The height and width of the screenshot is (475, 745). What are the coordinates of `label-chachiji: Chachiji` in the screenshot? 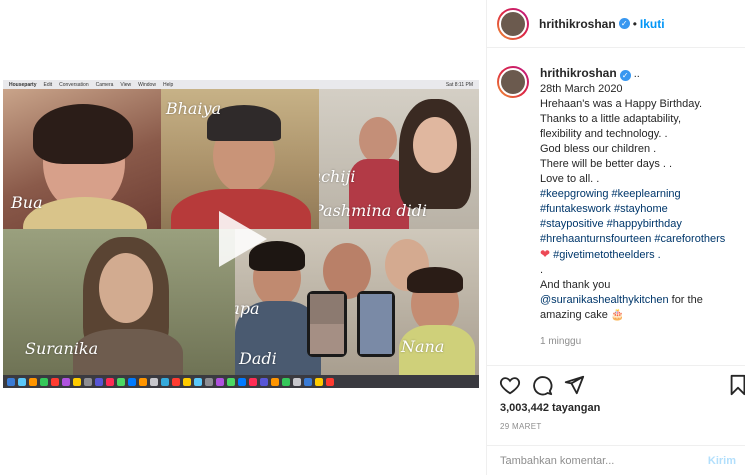 It's located at (337, 176).